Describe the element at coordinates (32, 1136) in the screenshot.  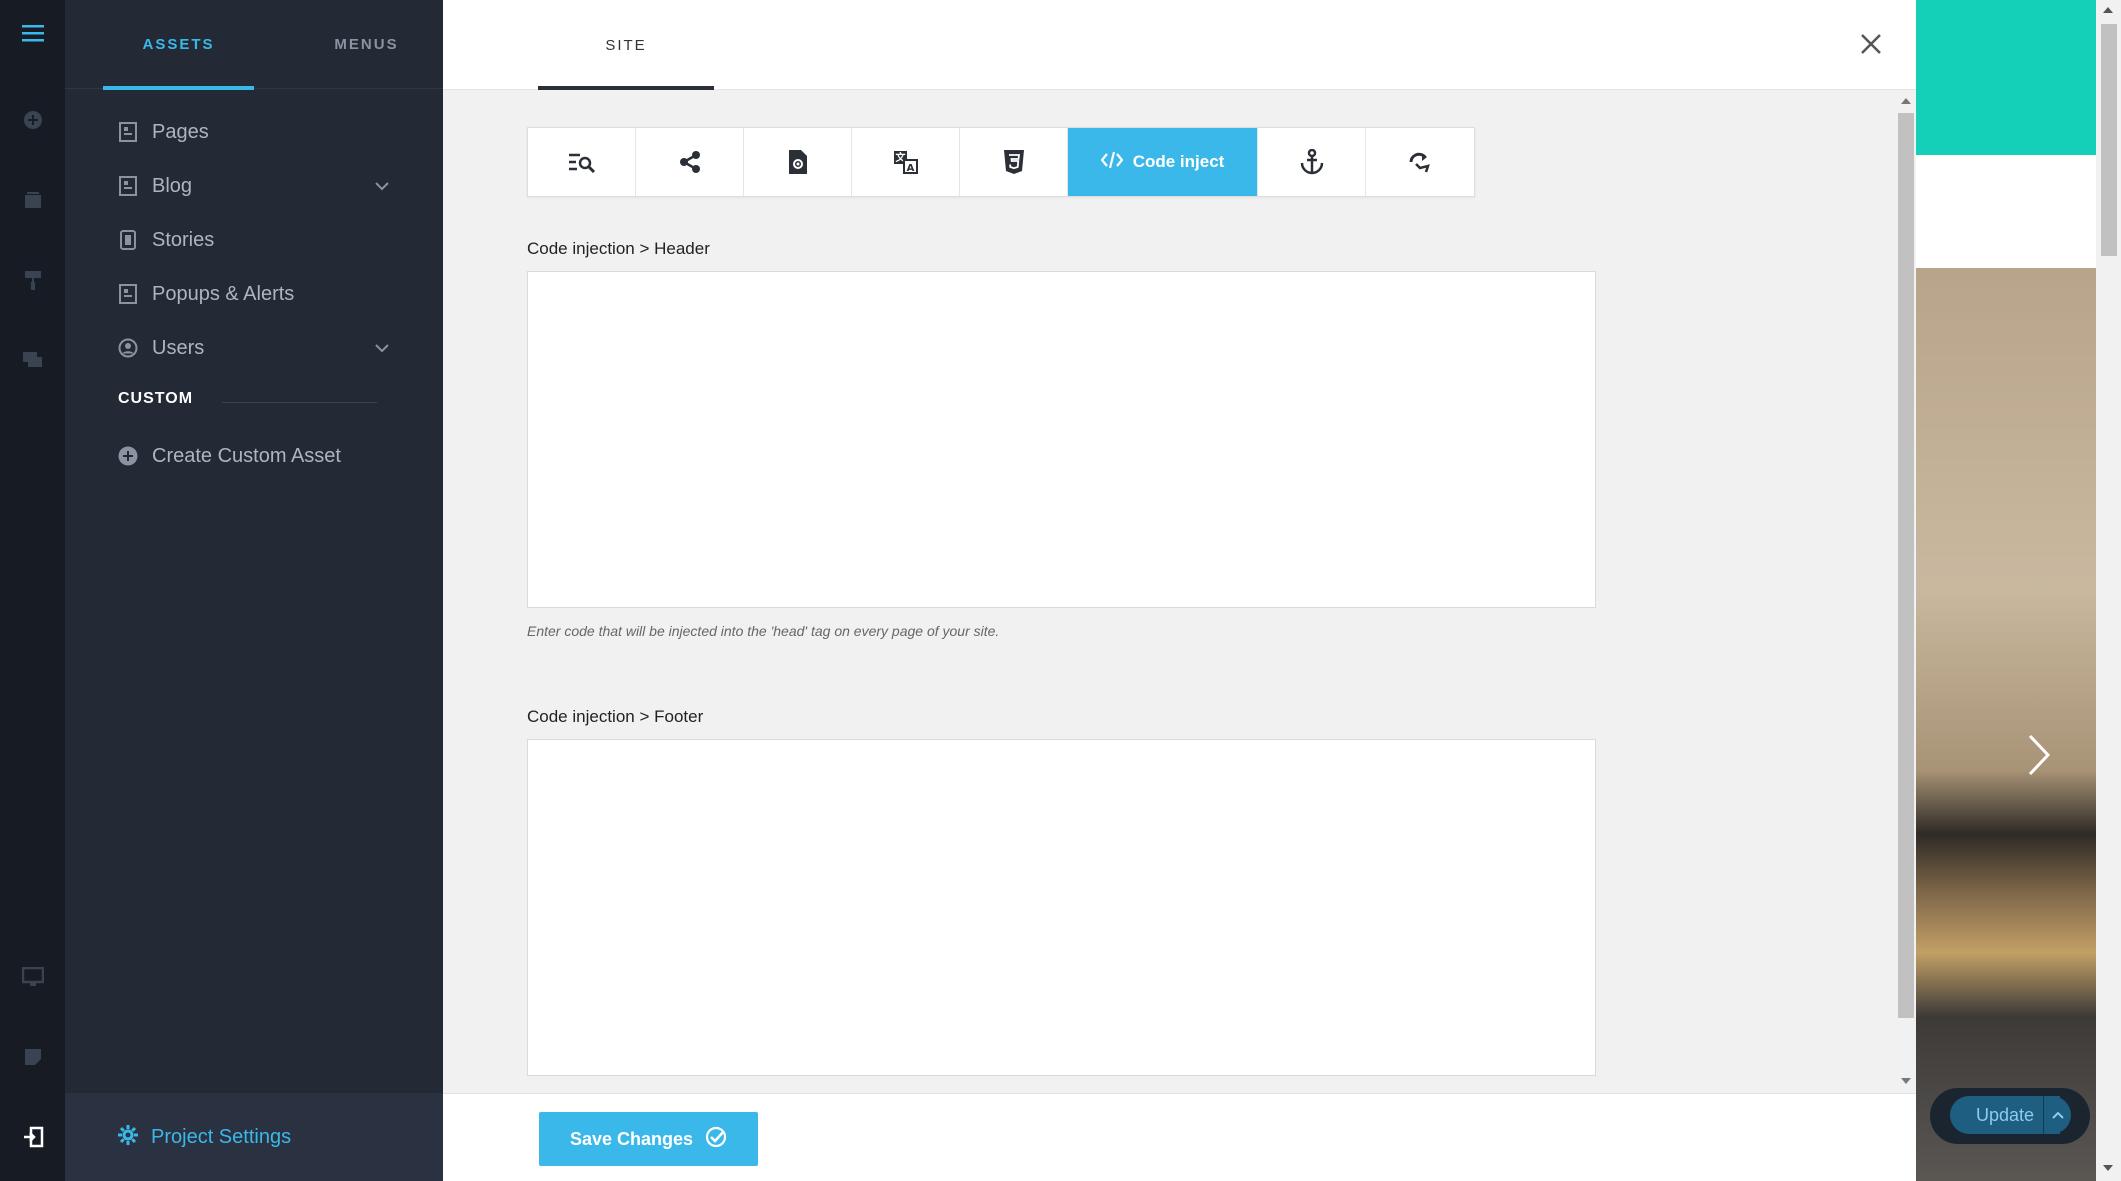
I see `exit-icon` at that location.